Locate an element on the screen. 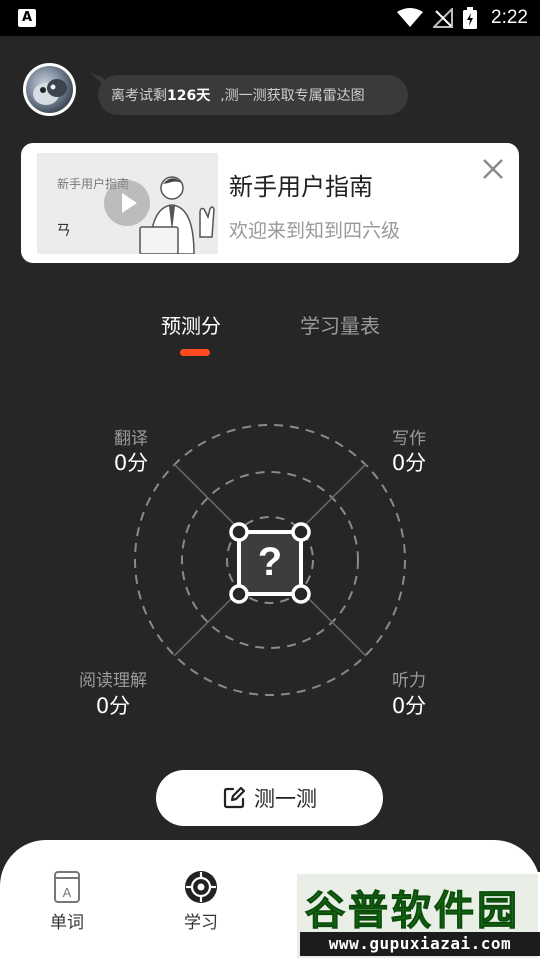  radar-question-icon: ? is located at coordinates (270, 562).